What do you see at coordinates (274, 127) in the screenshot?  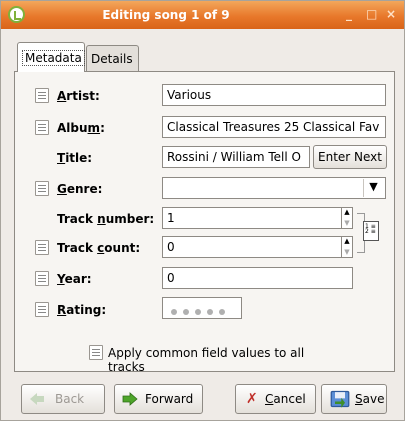 I see `album-input: Classical Treasures 25 Classical Fav` at bounding box center [274, 127].